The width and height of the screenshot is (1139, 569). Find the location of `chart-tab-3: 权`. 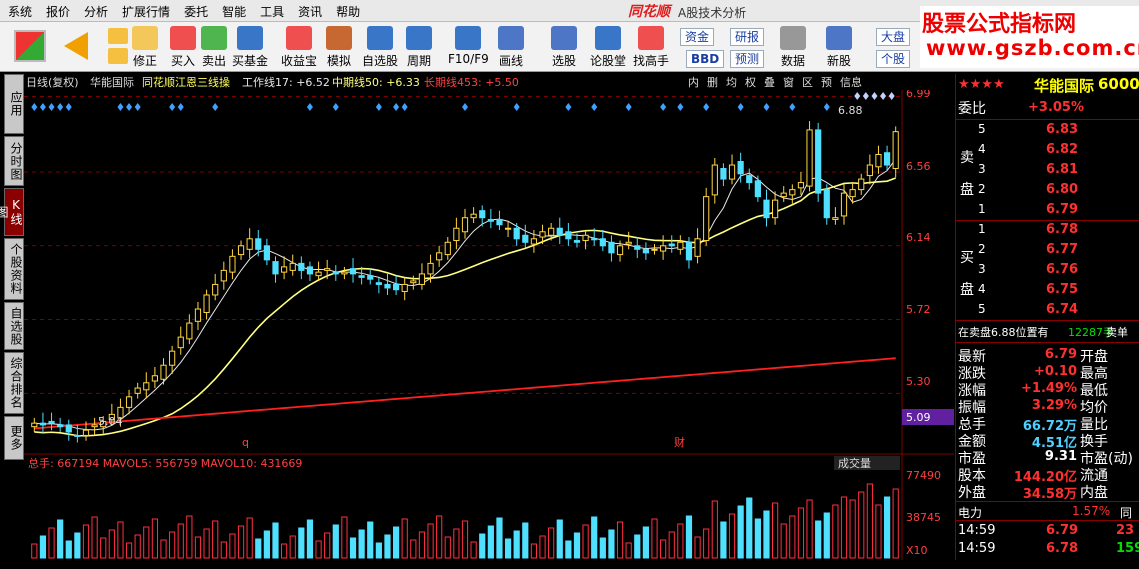

chart-tab-3: 权 is located at coordinates (750, 82).